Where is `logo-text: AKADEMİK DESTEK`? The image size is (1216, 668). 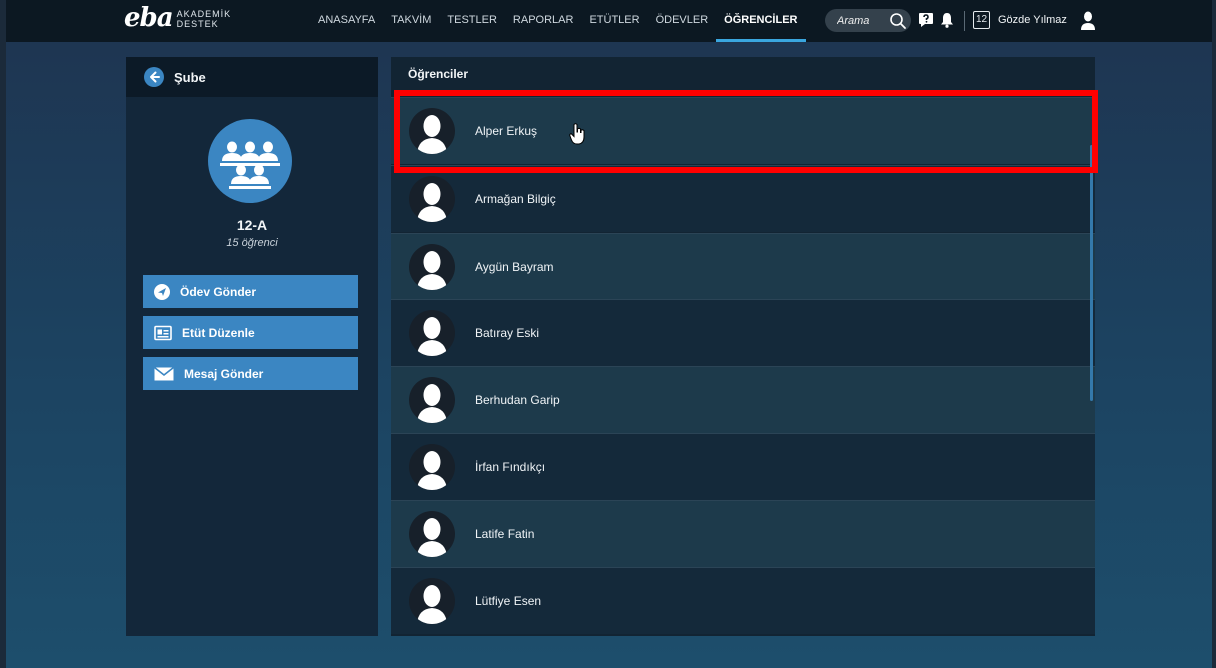 logo-text: AKADEMİK DESTEK is located at coordinates (204, 19).